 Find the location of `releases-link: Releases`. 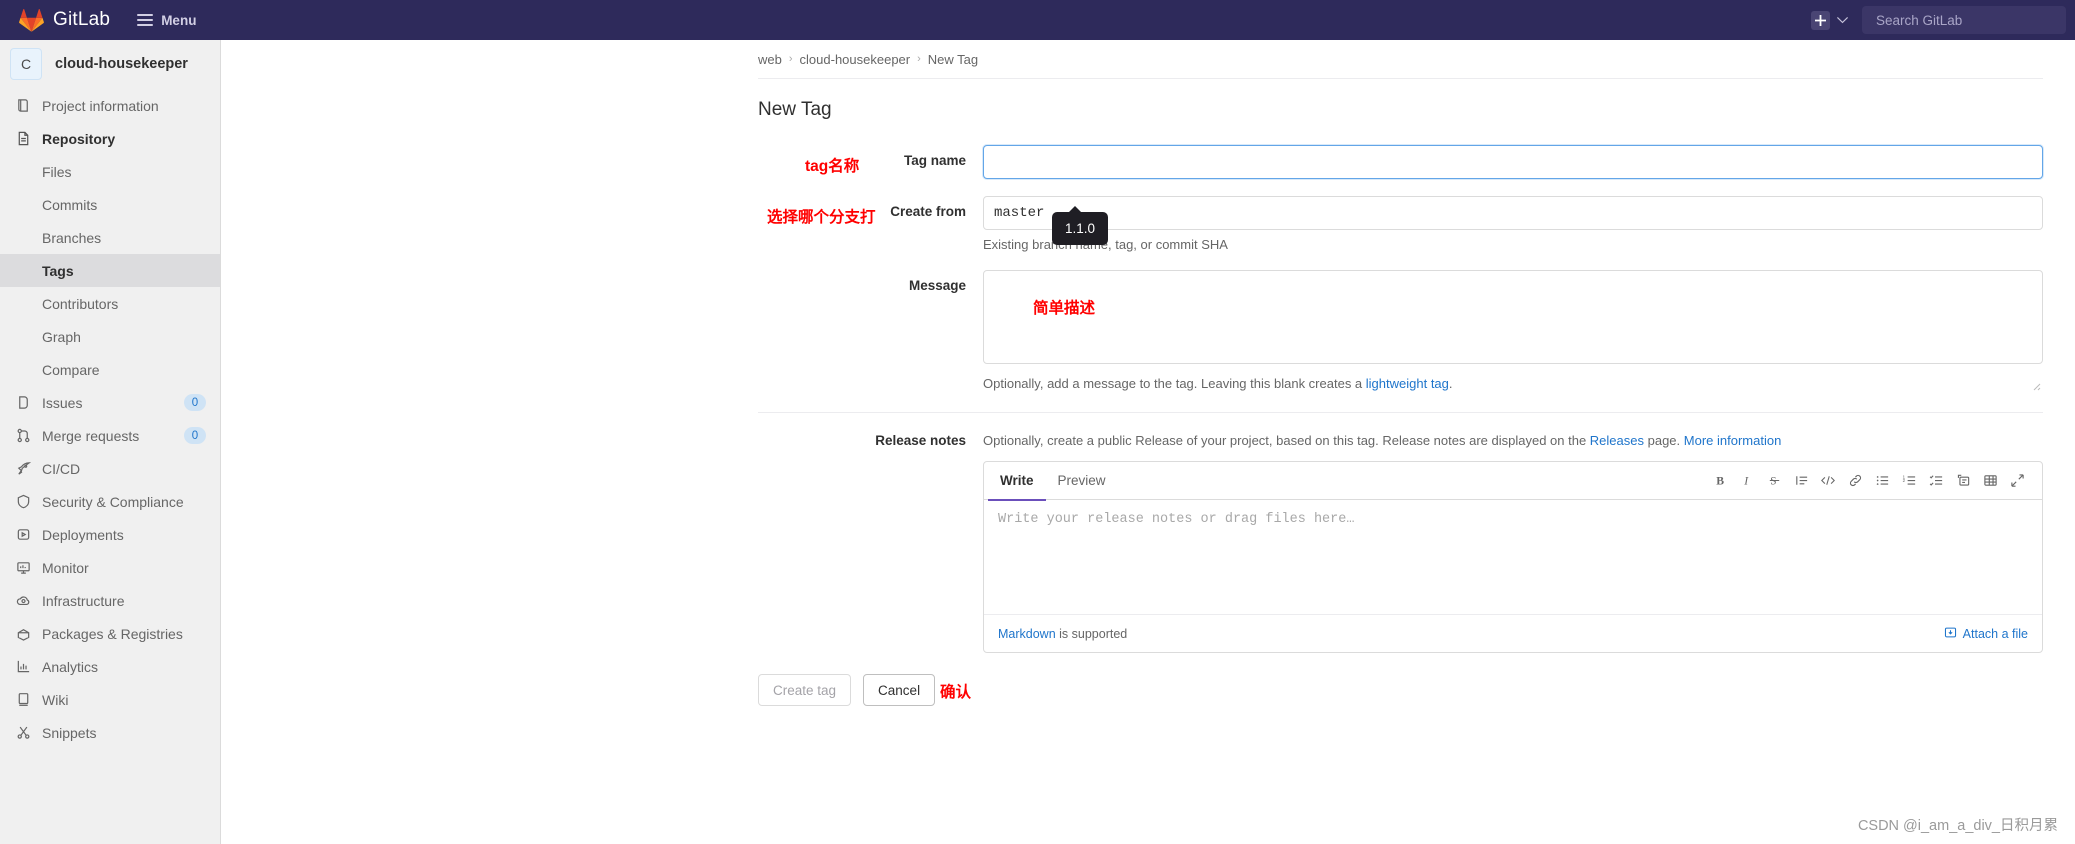

releases-link: Releases is located at coordinates (1617, 440).